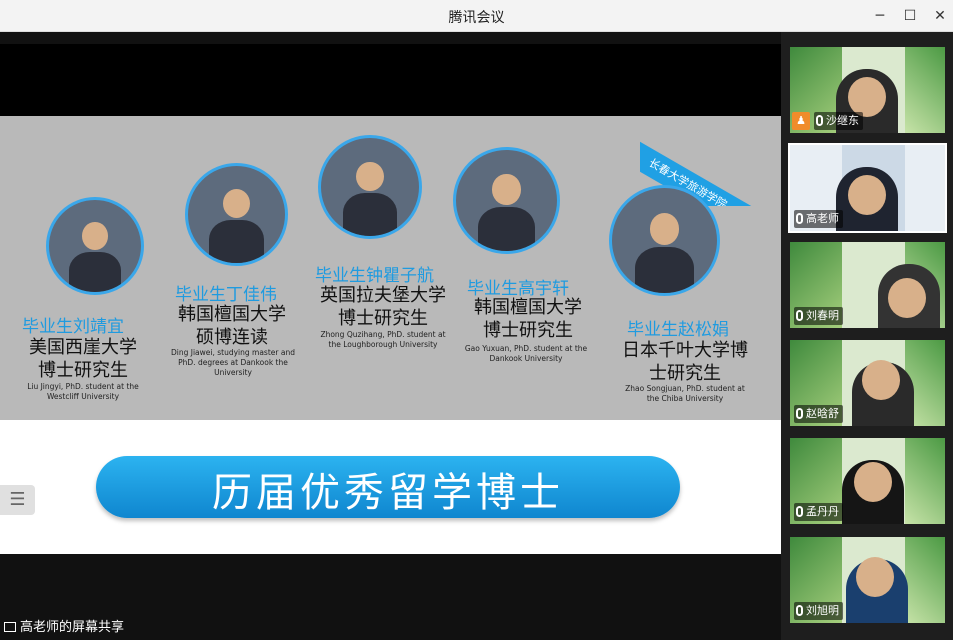  Describe the element at coordinates (822, 218) in the screenshot. I see `participant-name: 高老师` at that location.